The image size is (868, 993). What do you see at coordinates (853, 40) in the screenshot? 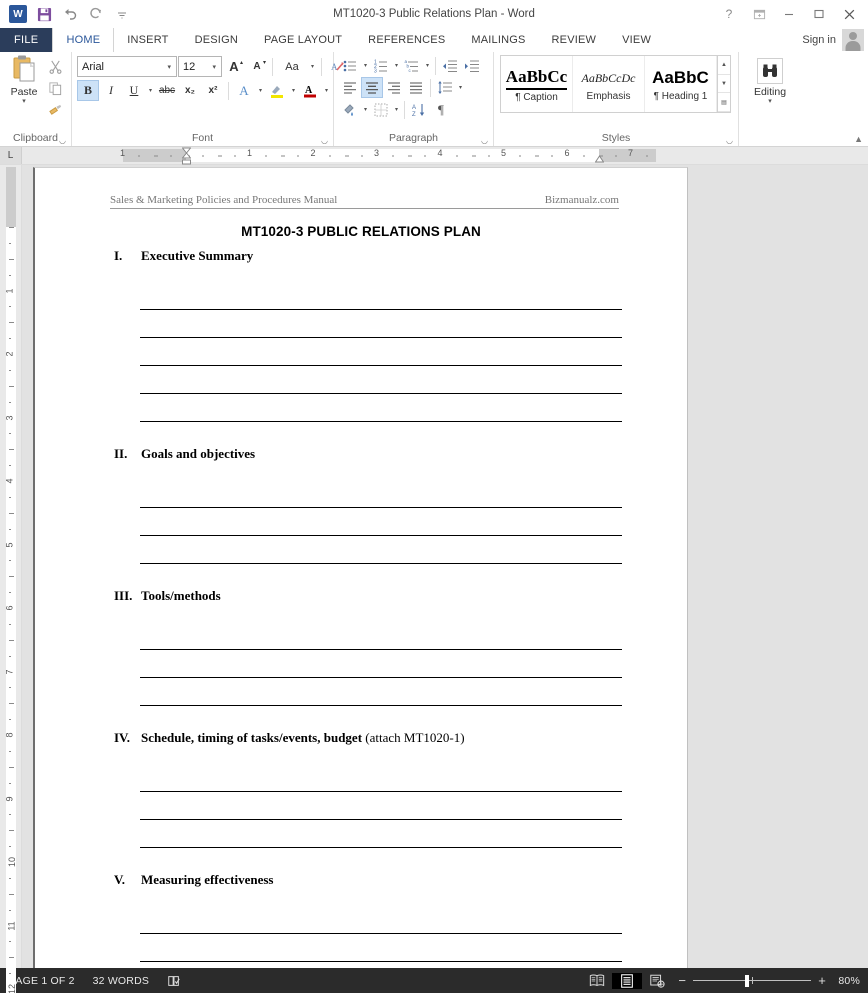
I see `avatar` at bounding box center [853, 40].